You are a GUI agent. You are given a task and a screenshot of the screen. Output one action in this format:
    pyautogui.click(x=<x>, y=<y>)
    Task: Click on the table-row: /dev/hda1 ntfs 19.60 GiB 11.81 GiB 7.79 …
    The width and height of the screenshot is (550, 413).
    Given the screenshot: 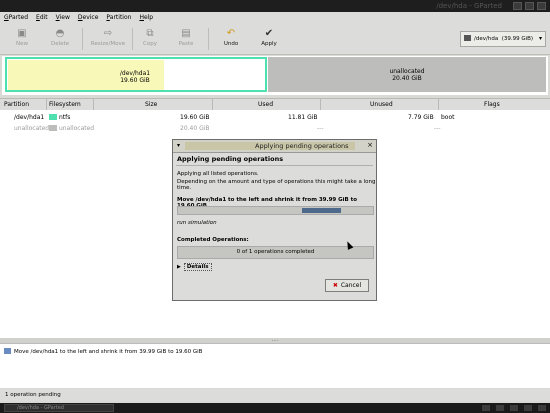 What is the action you would take?
    pyautogui.click(x=275, y=117)
    